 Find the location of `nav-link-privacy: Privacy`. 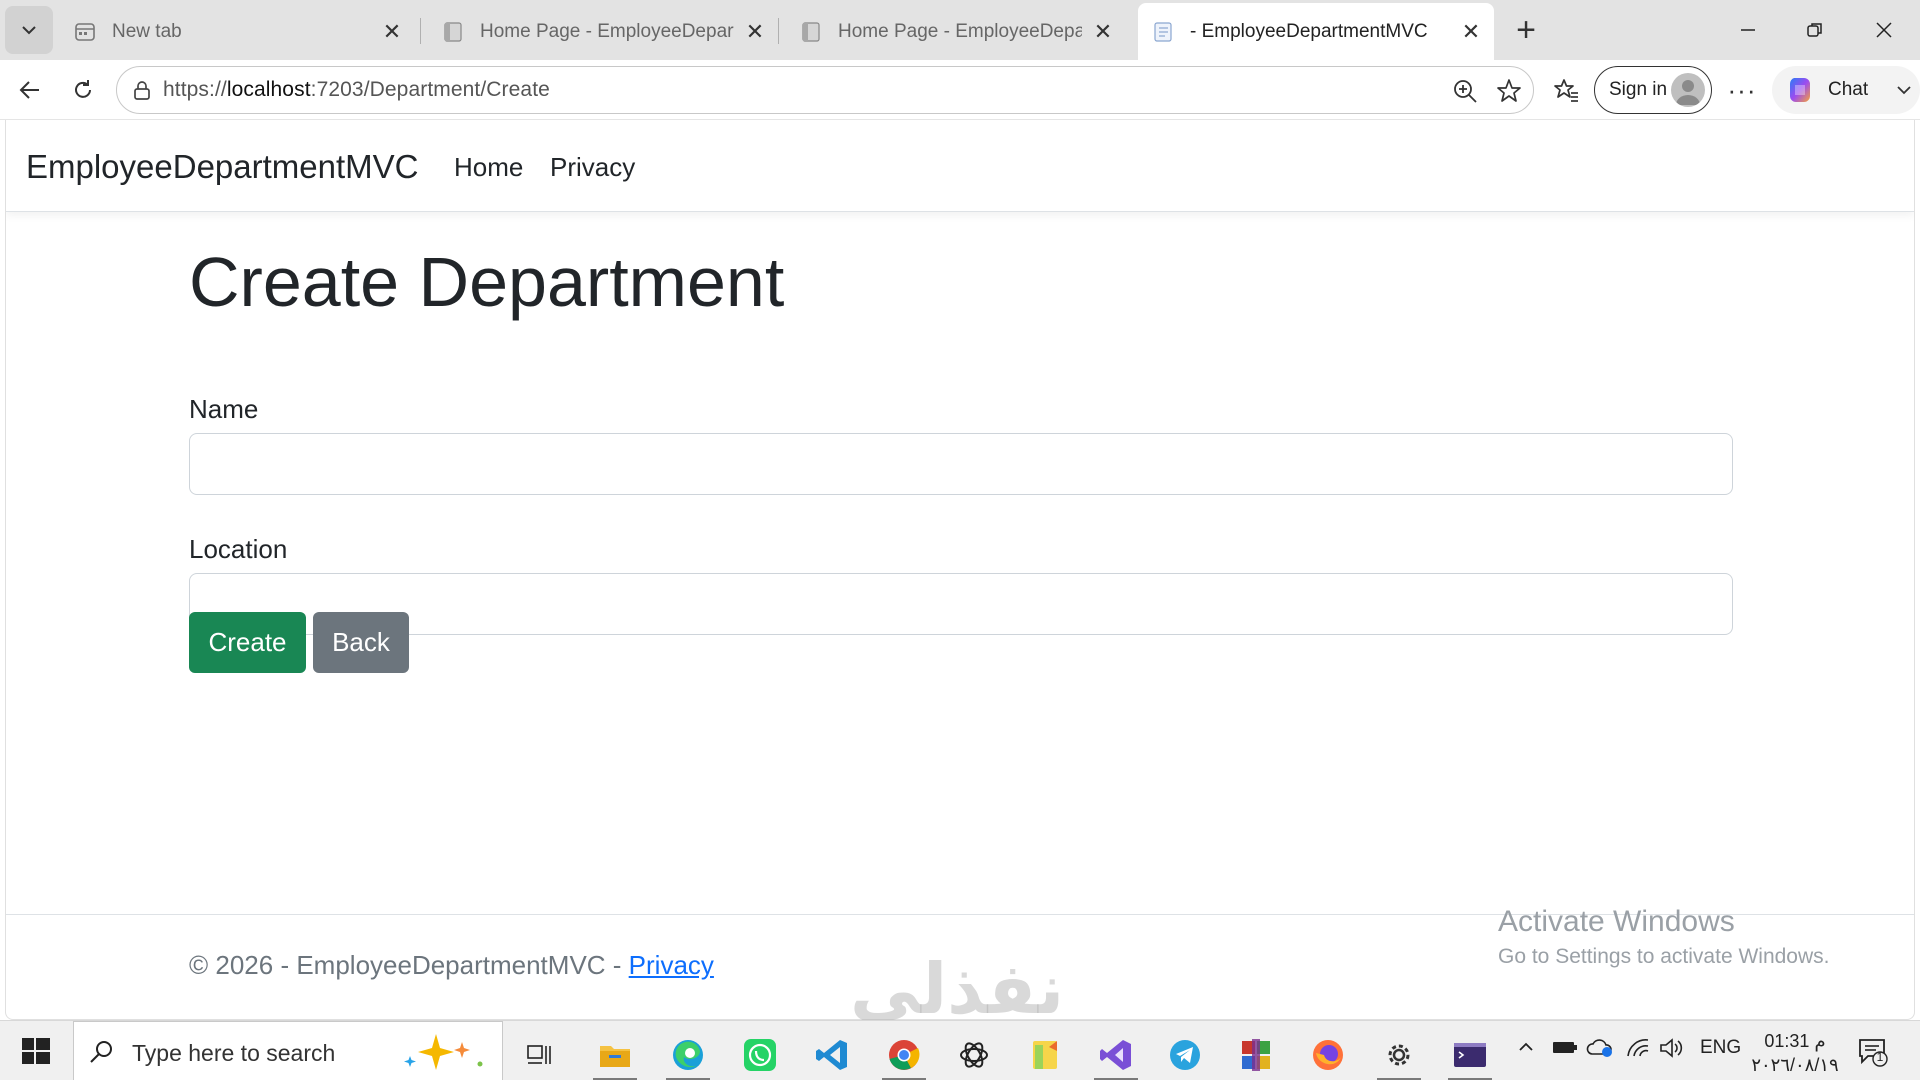

nav-link-privacy: Privacy is located at coordinates (592, 167).